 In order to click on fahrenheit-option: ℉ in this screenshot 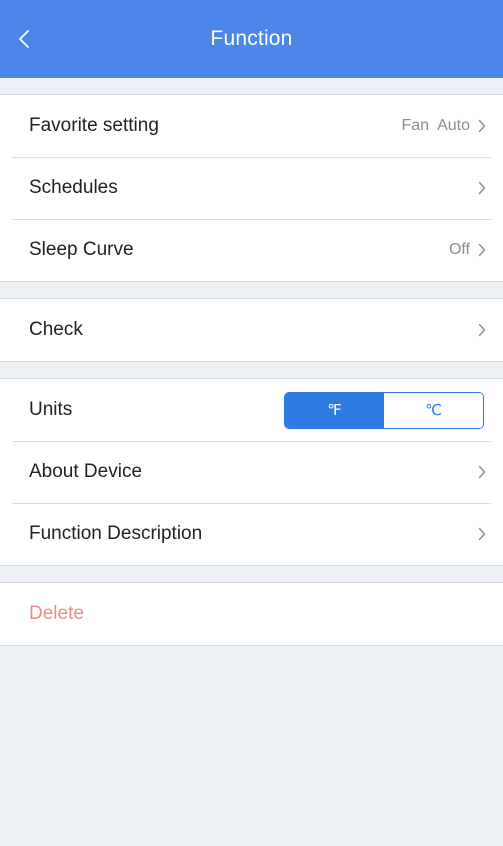, I will do `click(334, 410)`.